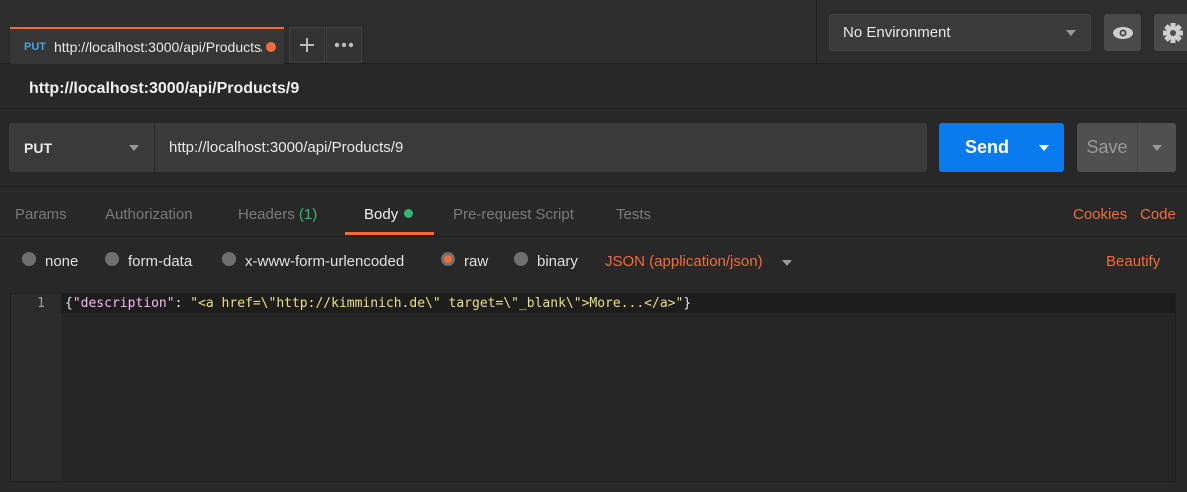 The image size is (1187, 492). I want to click on tab-body: Body, so click(389, 214).